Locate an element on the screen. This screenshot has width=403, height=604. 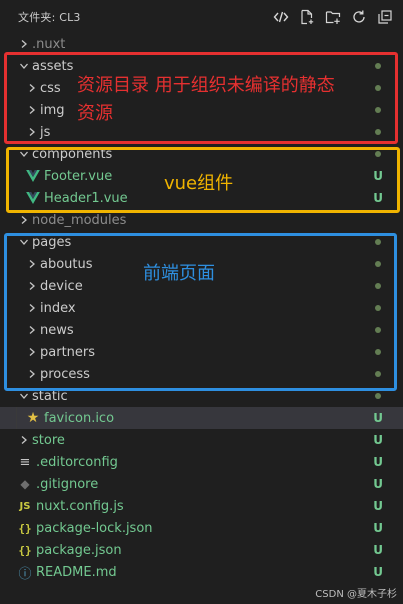
tree-item-label: .gitignore is located at coordinates (67, 484).